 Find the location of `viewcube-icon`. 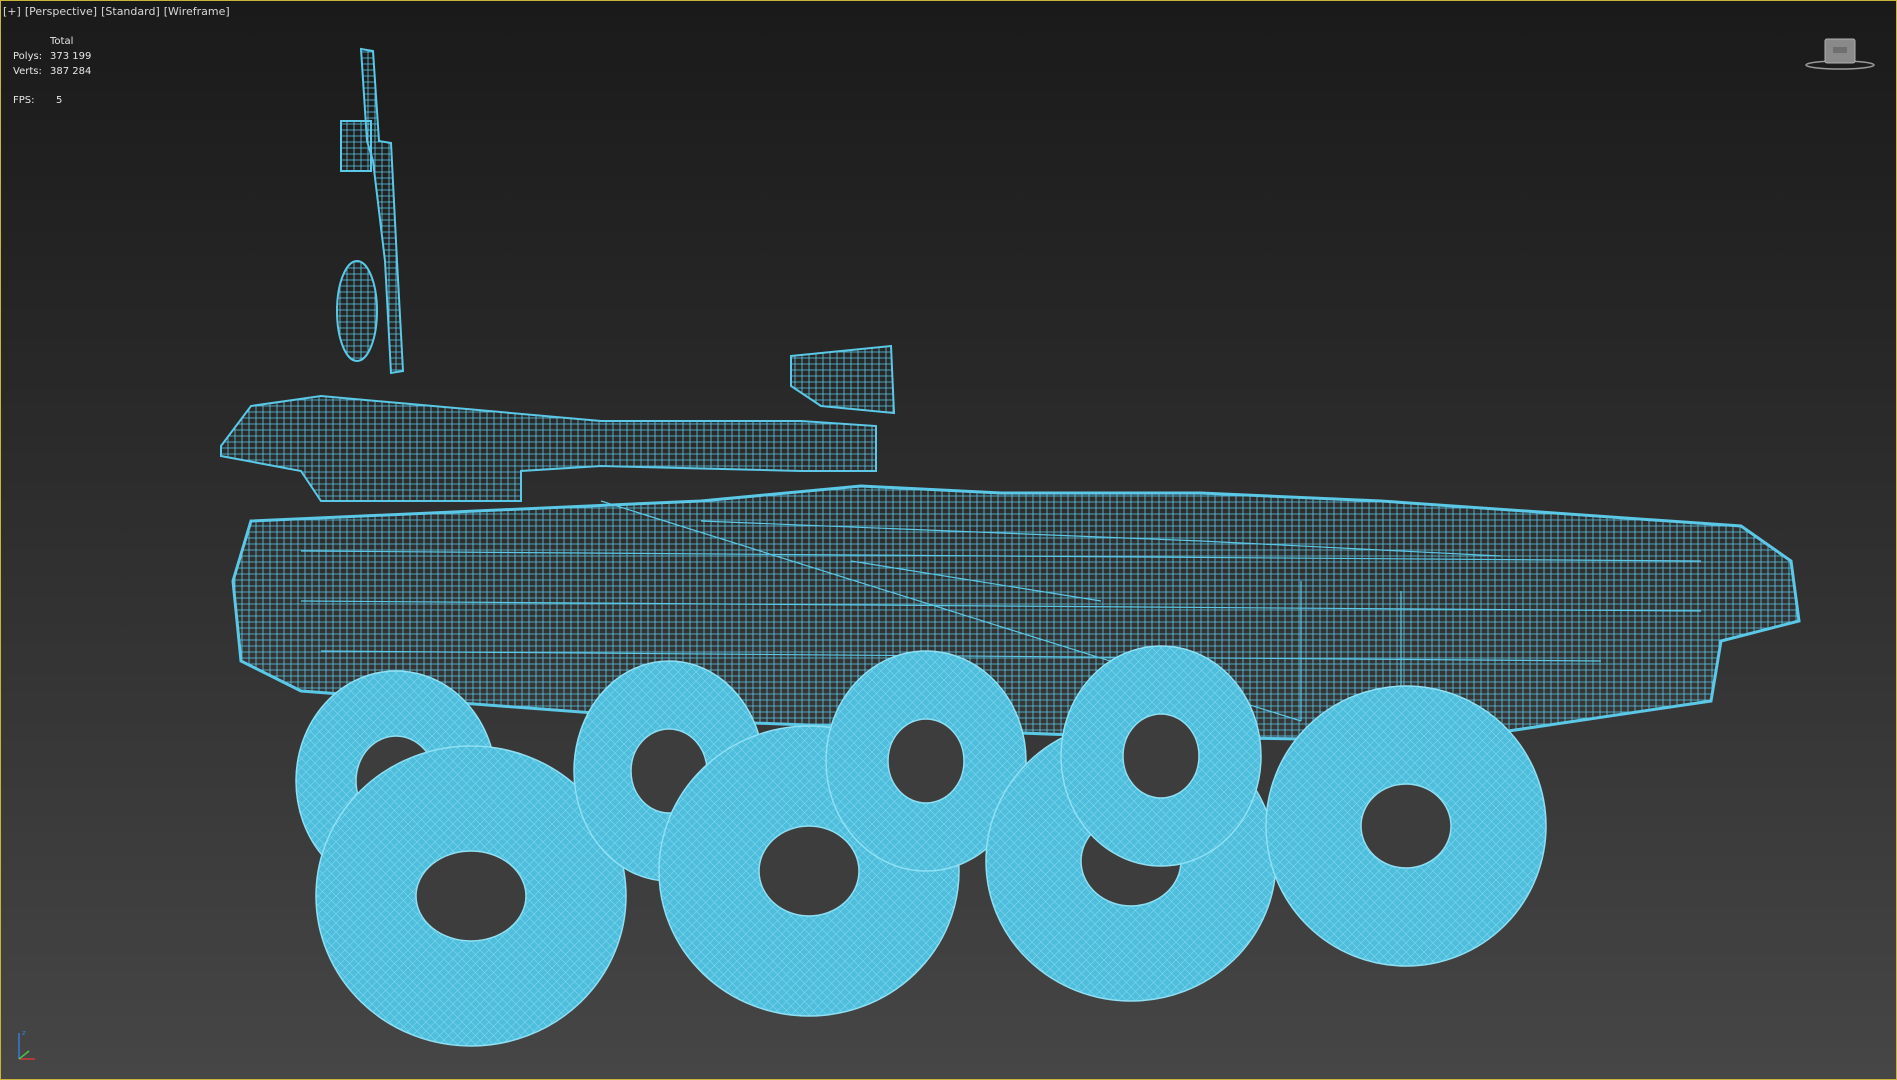

viewcube-icon is located at coordinates (1841, 55).